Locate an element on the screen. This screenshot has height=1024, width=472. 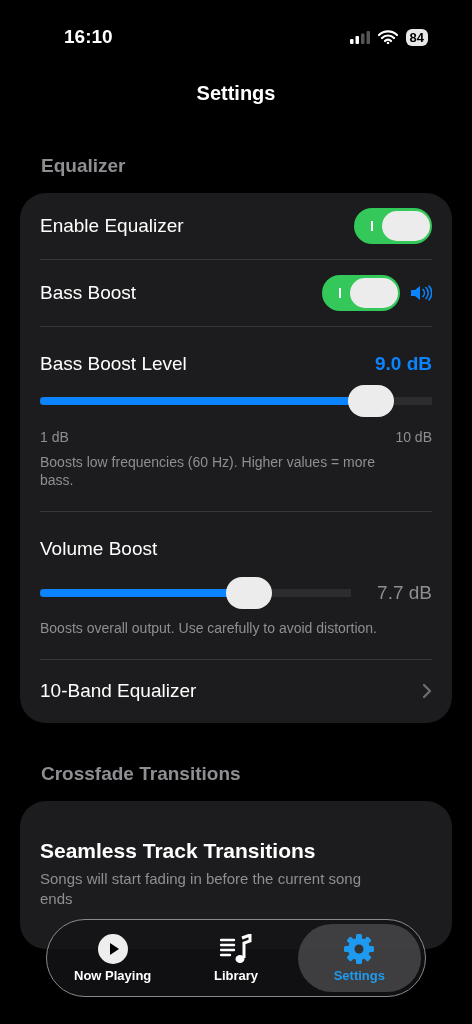
row-description: Songs will start fading in before the current song ends is located at coordinates (200, 888).